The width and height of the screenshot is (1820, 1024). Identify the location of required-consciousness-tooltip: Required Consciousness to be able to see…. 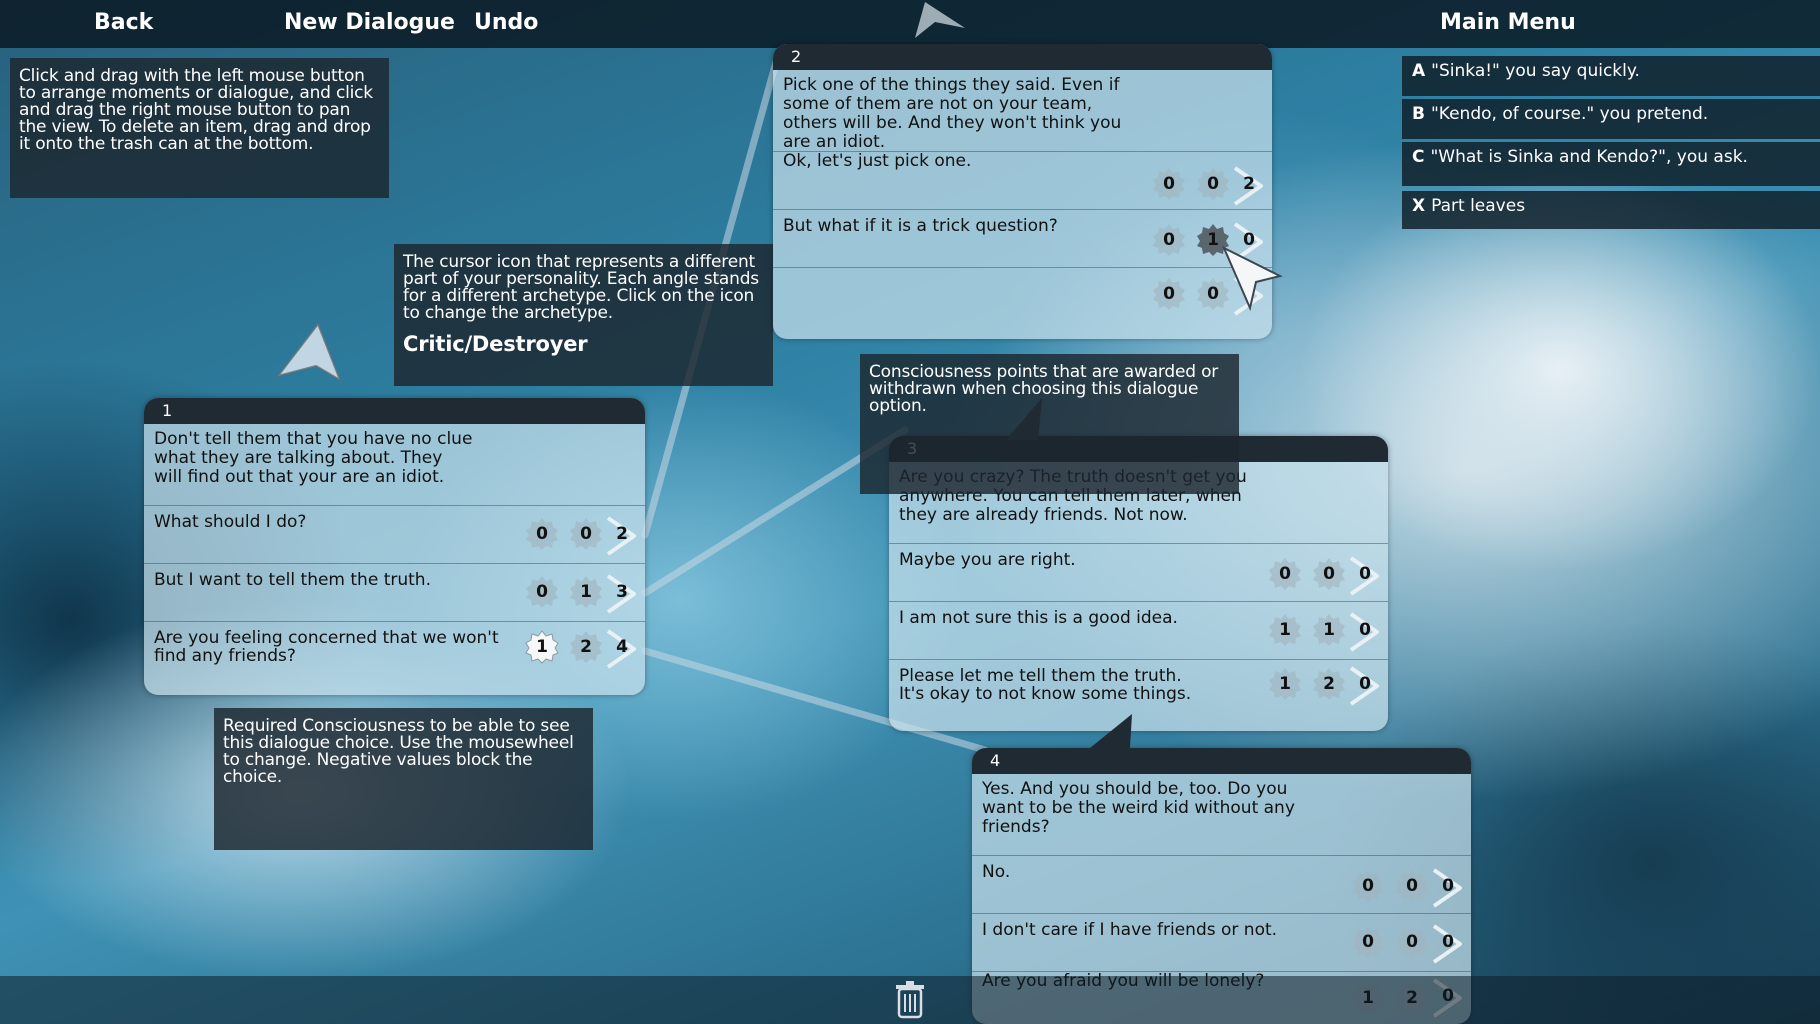
(403, 779).